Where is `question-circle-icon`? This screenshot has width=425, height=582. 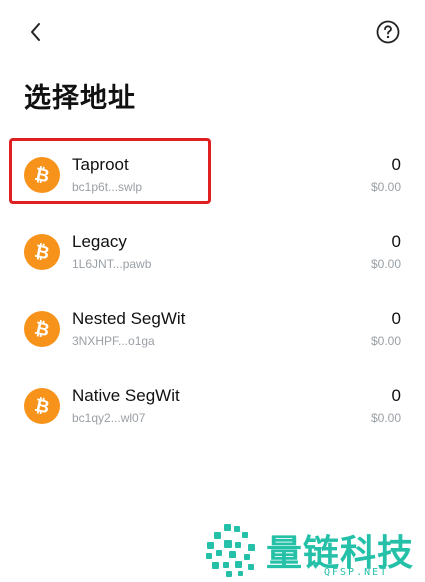 question-circle-icon is located at coordinates (388, 32).